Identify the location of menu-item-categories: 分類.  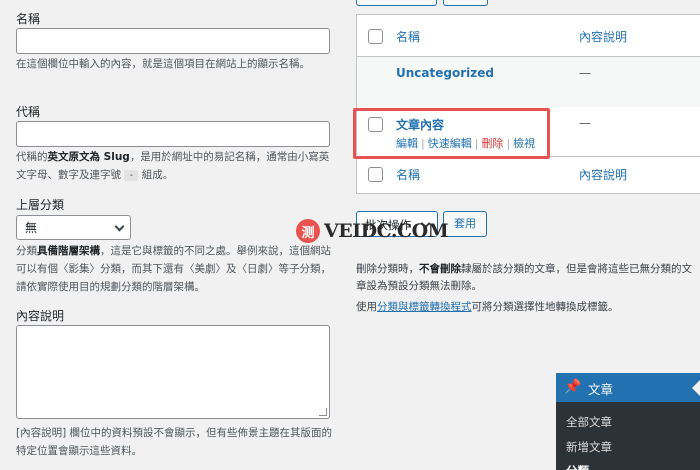
(577, 466).